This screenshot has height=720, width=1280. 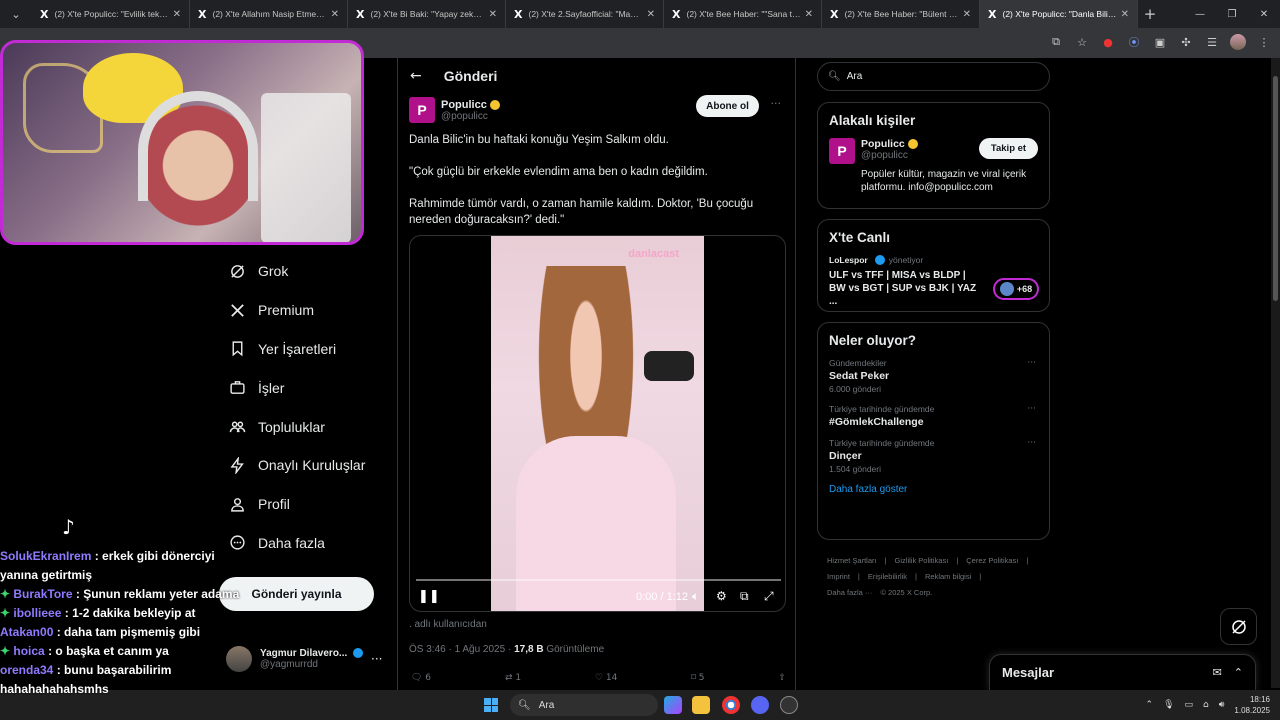 What do you see at coordinates (108, 651) in the screenshot?
I see `chat-text: : o başka et canım ya` at bounding box center [108, 651].